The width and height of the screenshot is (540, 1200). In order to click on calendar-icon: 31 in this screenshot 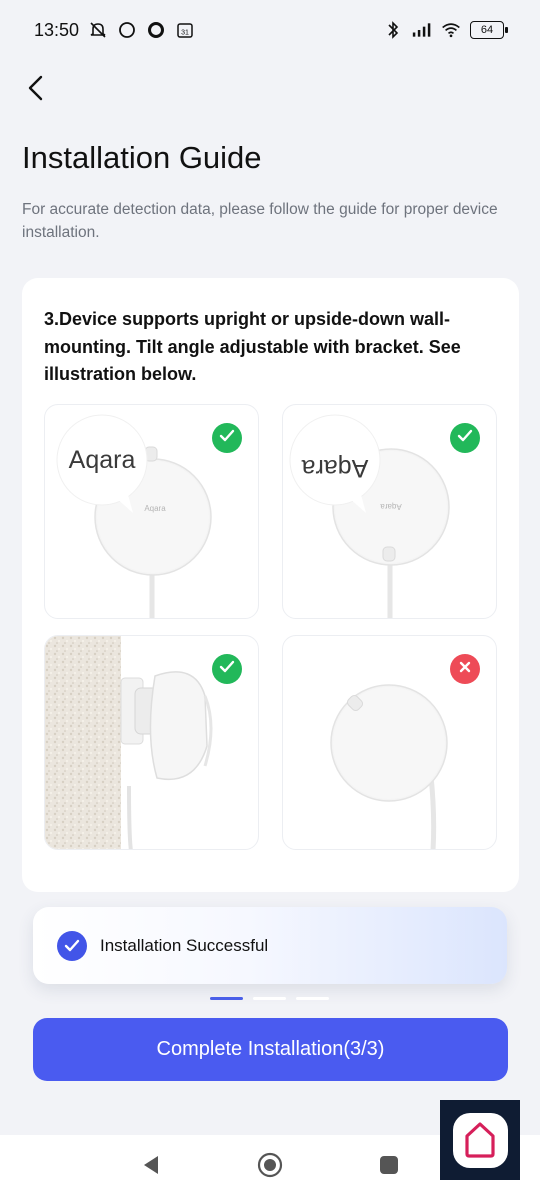, I will do `click(185, 30)`.